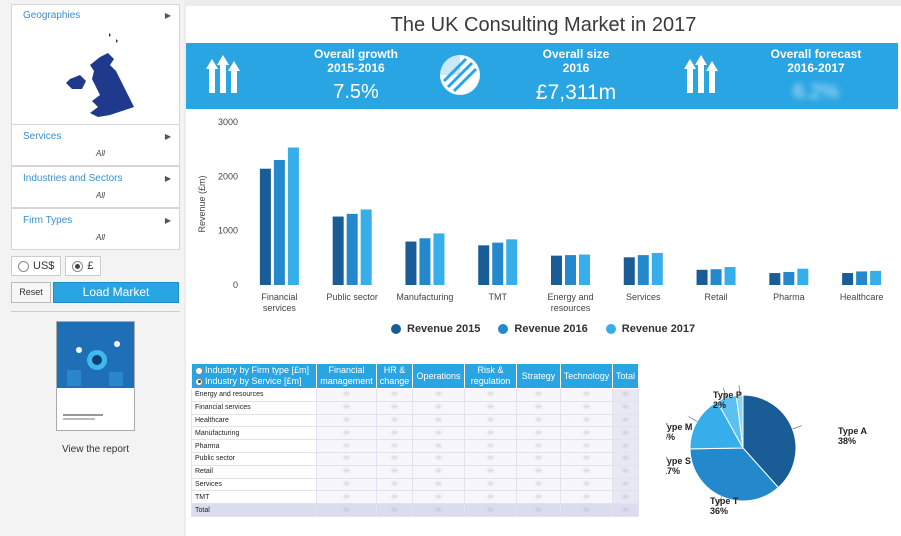  I want to click on legend-label: Revenue 2016, so click(551, 329).